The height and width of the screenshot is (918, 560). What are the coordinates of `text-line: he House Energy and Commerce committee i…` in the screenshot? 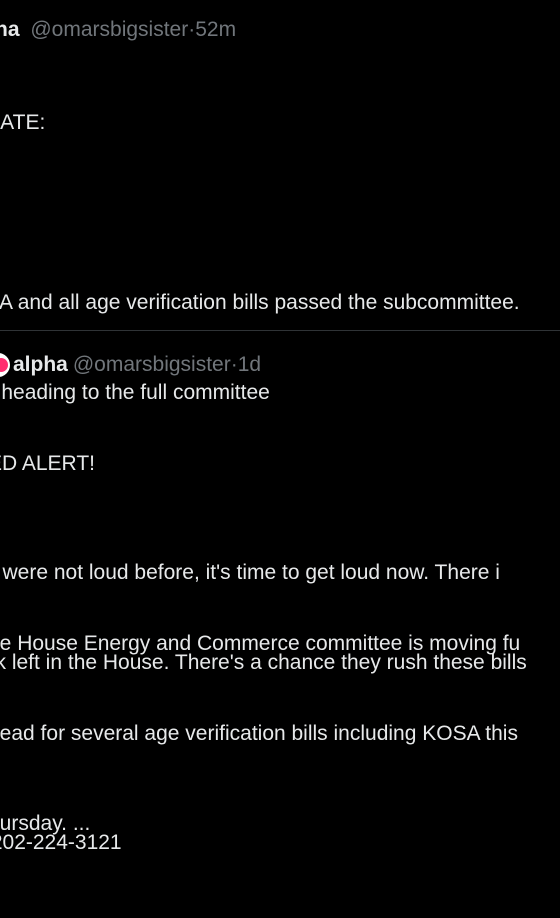 It's located at (260, 643).